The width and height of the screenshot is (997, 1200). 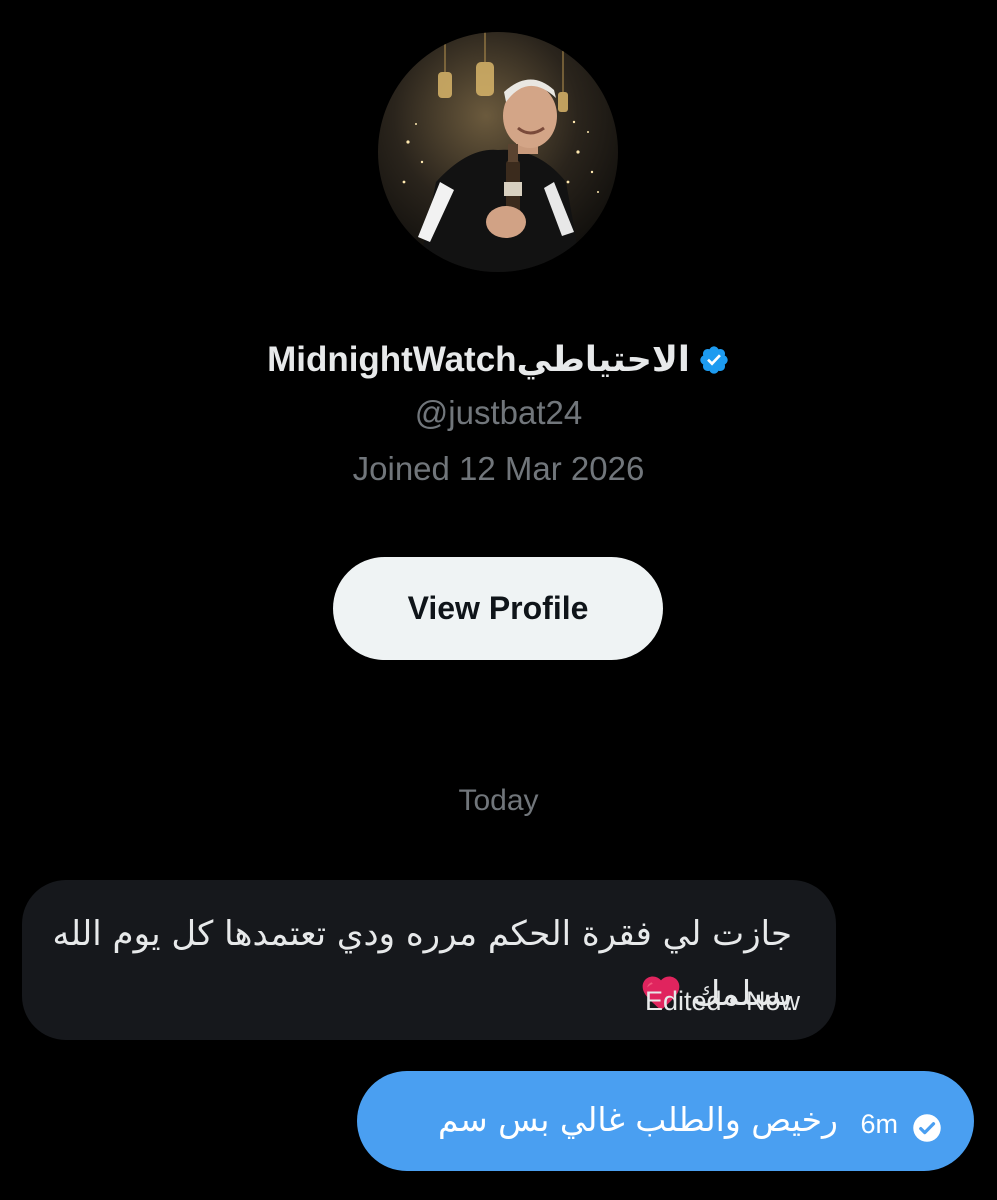 I want to click on outgoing-message-bubble: رخيص والطلب غالي بس سم 6m, so click(x=665, y=1121).